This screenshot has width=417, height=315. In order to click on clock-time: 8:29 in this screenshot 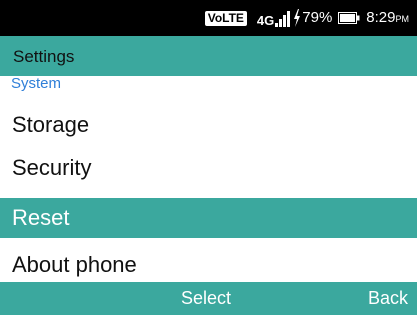, I will do `click(381, 17)`.